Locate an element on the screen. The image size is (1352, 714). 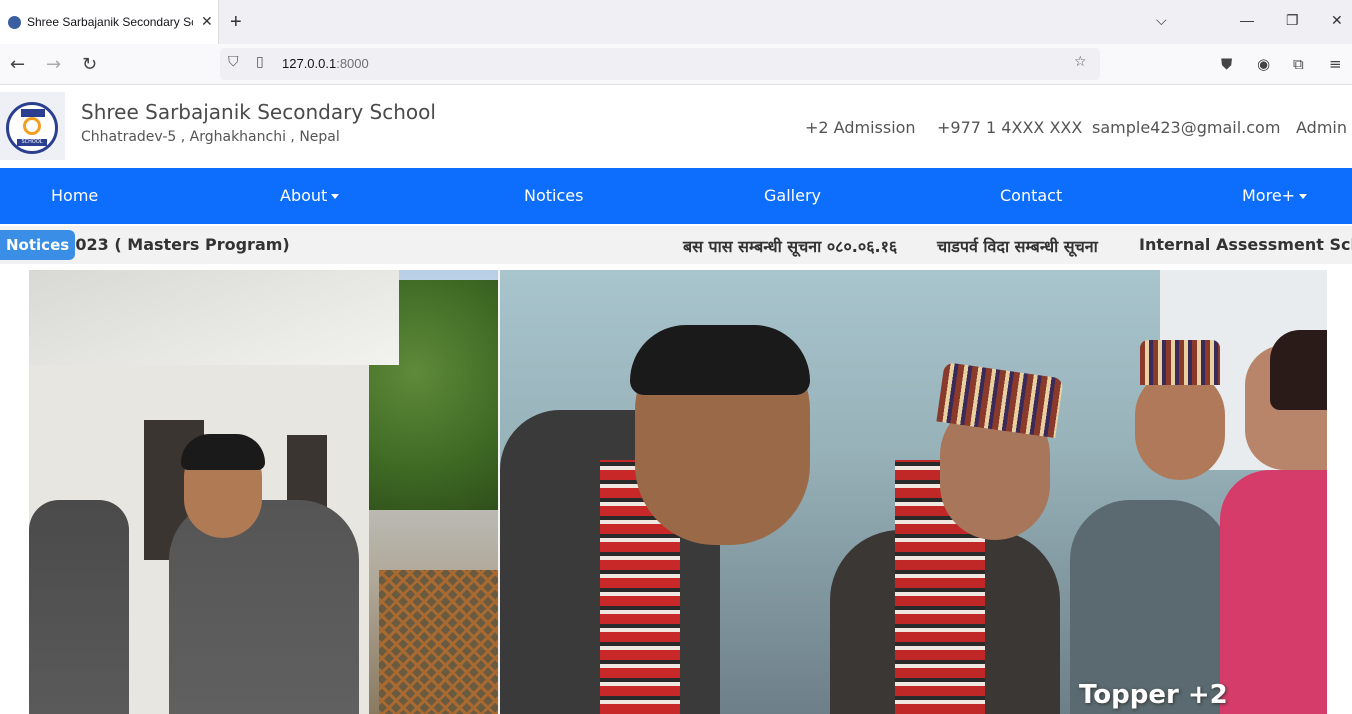
school-logo: SCHOOL is located at coordinates (32, 126).